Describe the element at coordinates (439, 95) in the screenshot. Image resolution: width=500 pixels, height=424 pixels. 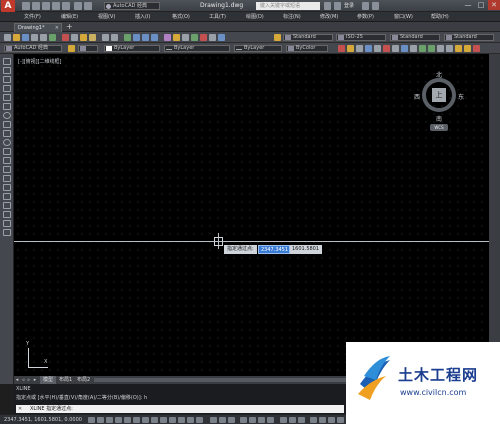
I see `viewcube-top-face: 上` at that location.